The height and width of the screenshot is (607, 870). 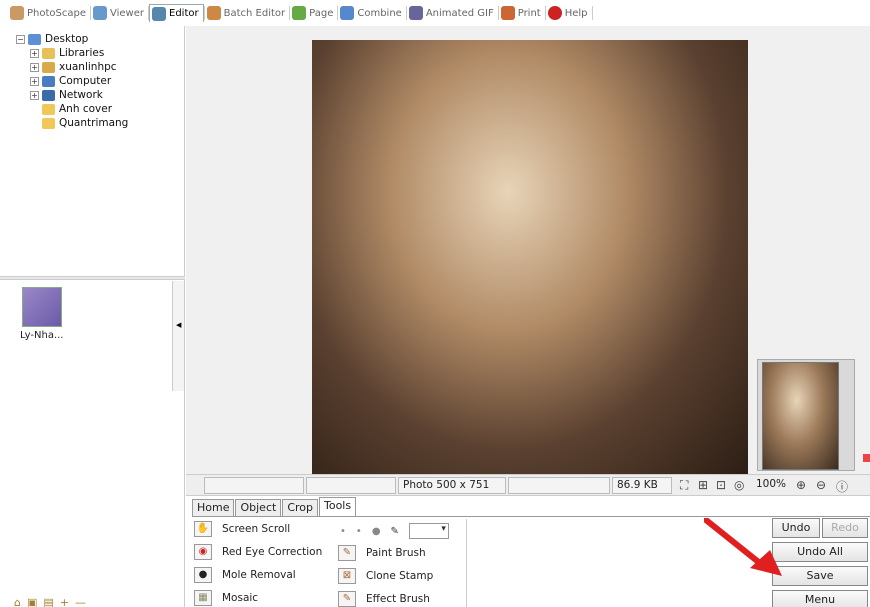 I want to click on brush-color-select, so click(x=428, y=531).